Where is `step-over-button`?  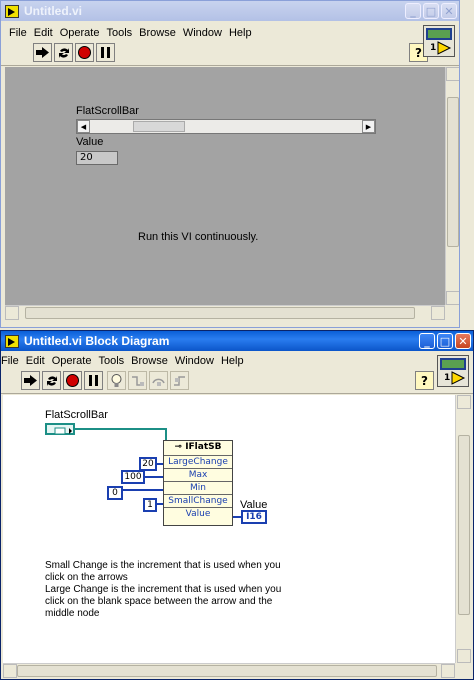 step-over-button is located at coordinates (158, 380).